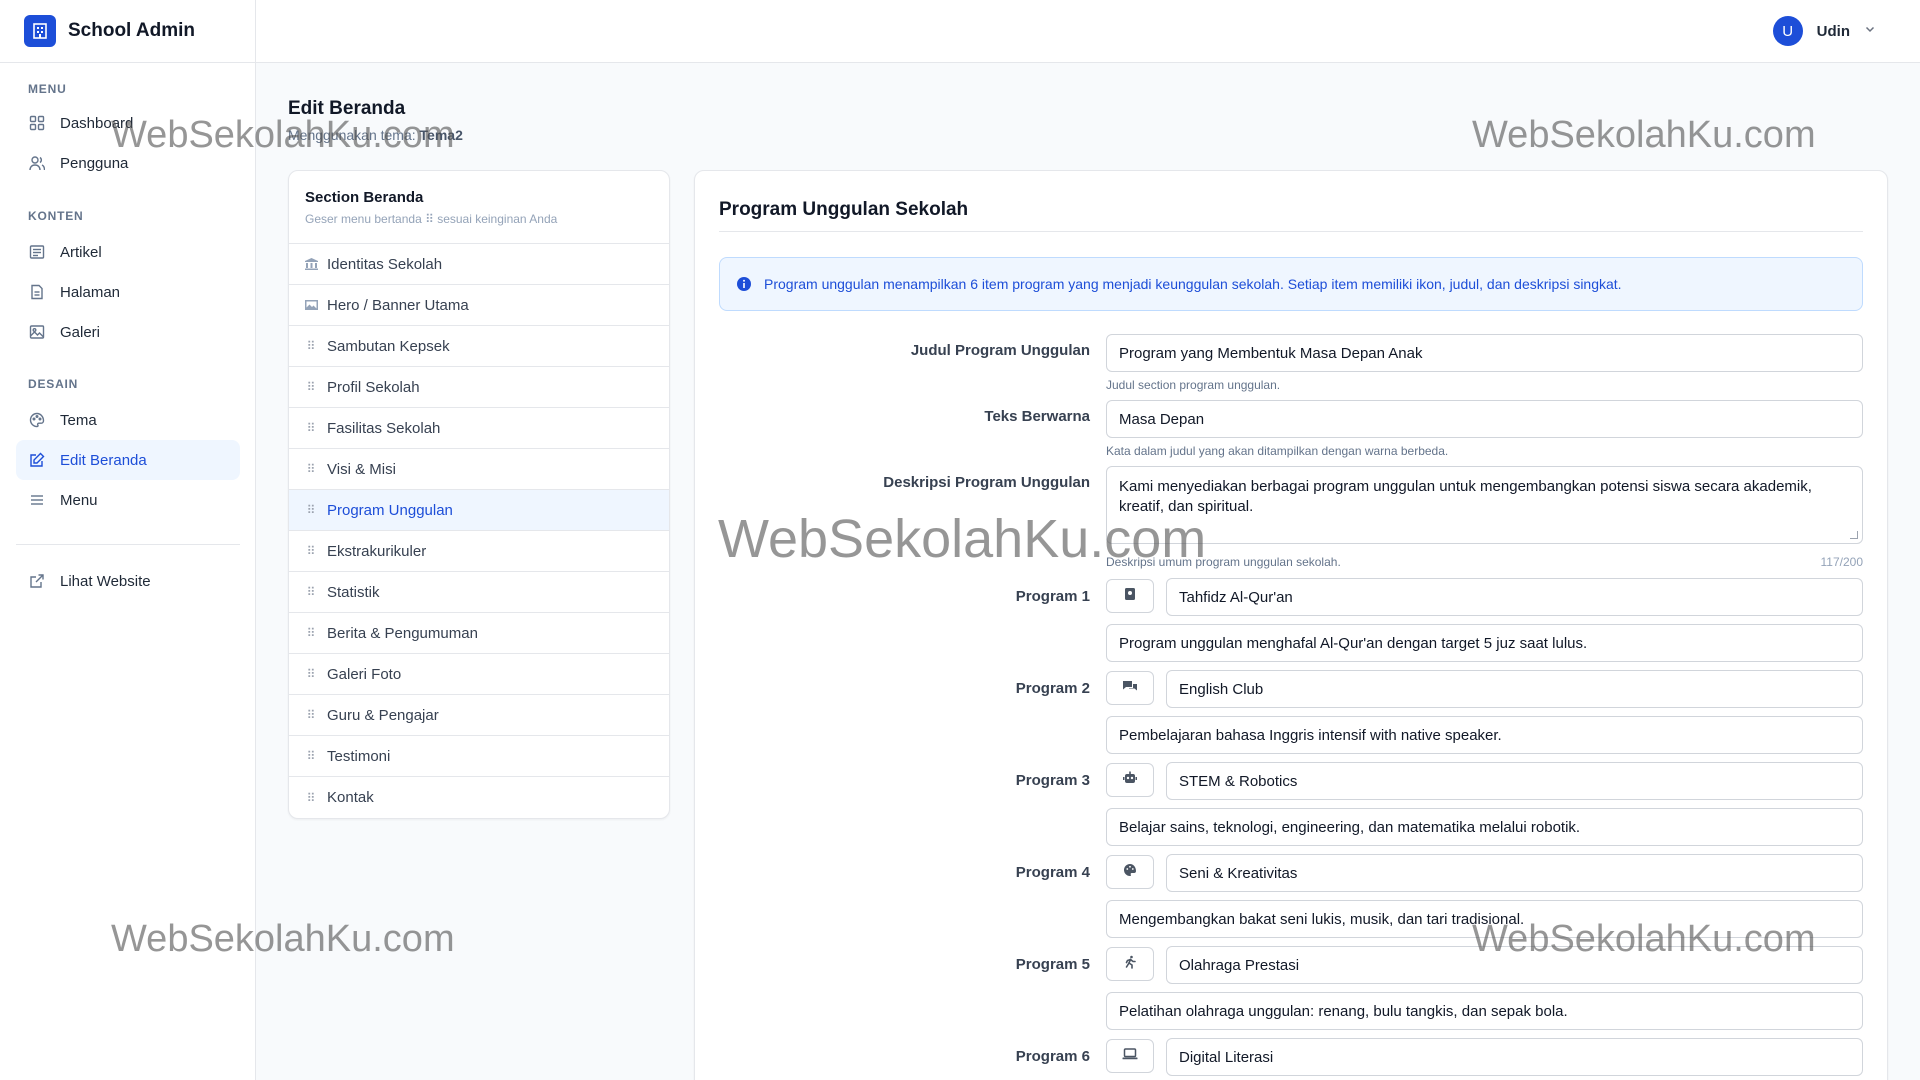  I want to click on sidebar-item-menu: Menu, so click(128, 500).